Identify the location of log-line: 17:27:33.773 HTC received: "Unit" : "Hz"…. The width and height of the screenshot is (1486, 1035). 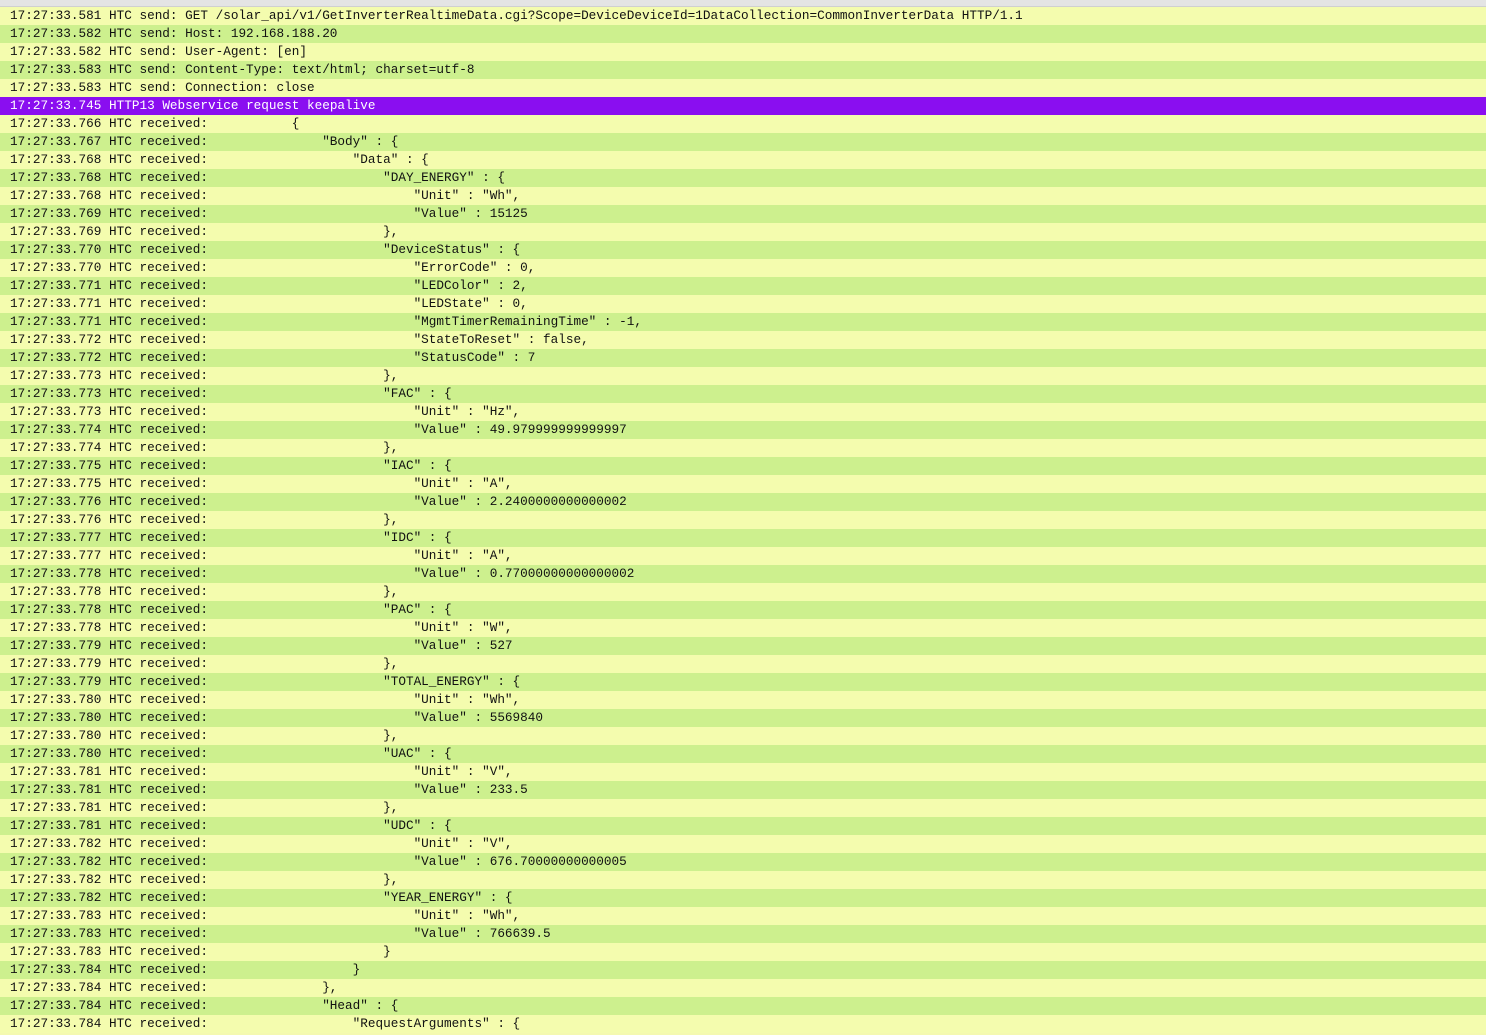
(743, 412).